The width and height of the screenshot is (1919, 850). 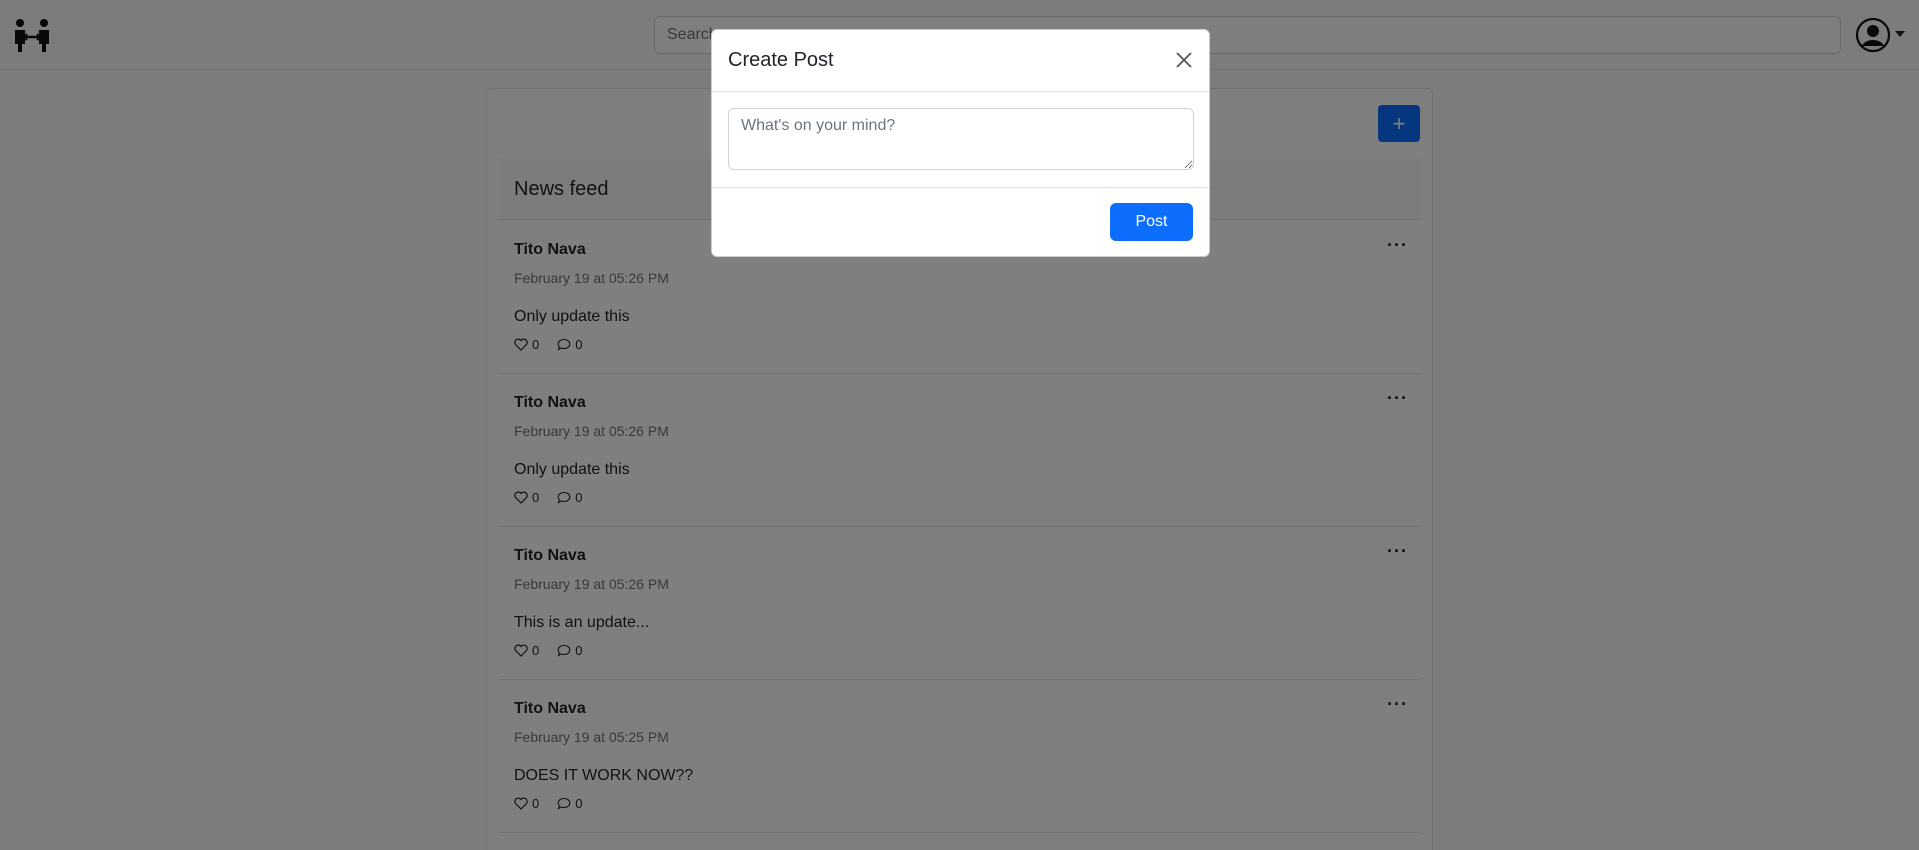 What do you see at coordinates (1184, 60) in the screenshot?
I see `close-icon` at bounding box center [1184, 60].